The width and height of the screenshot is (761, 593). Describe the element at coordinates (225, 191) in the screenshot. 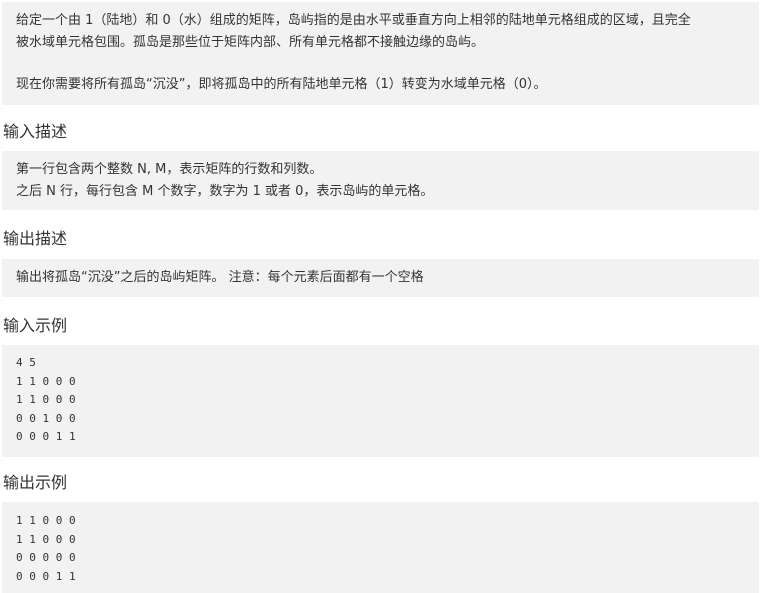

I see `input-description-line-2: 之后 N 行，每行包含 M 个数字，数字为 1 或者 0，表示岛屿的单元格。` at that location.